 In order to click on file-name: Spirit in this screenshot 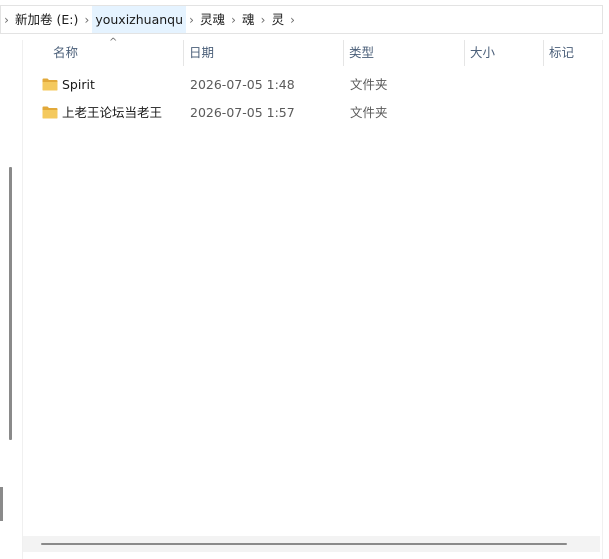, I will do `click(78, 85)`.